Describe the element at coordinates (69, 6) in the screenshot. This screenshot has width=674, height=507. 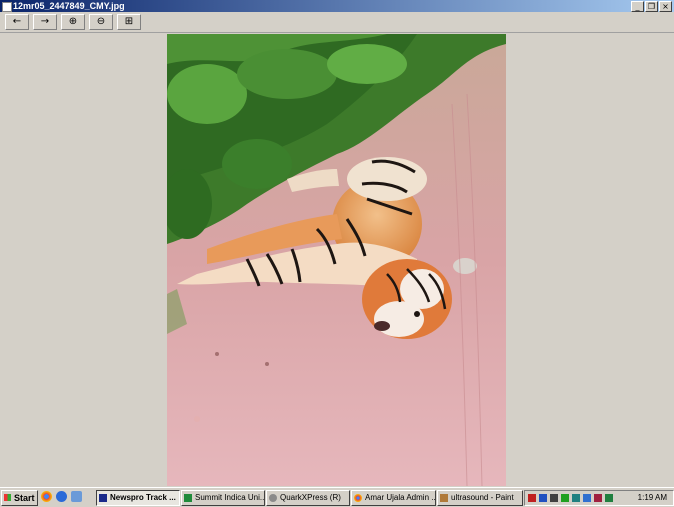
I see `window-title: 12mr05_2447849_CMY.jpg` at that location.